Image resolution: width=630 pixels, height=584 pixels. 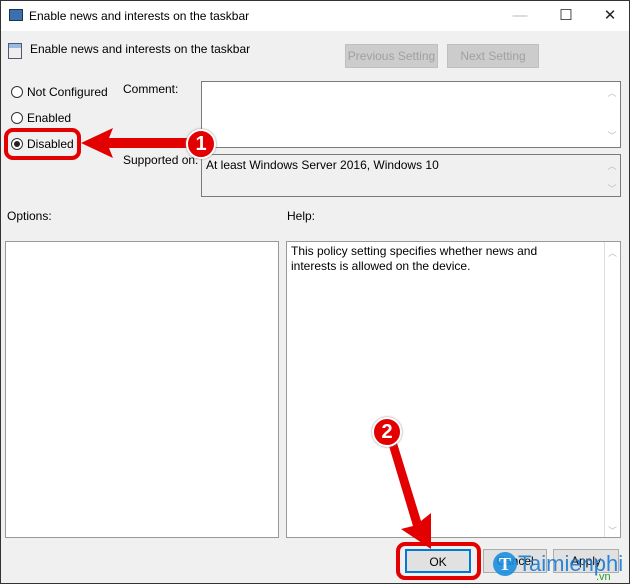 I want to click on options-label: Options:, so click(x=29, y=216).